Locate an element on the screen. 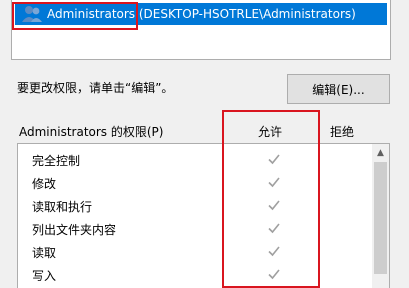  scroll-thumb is located at coordinates (380, 218).